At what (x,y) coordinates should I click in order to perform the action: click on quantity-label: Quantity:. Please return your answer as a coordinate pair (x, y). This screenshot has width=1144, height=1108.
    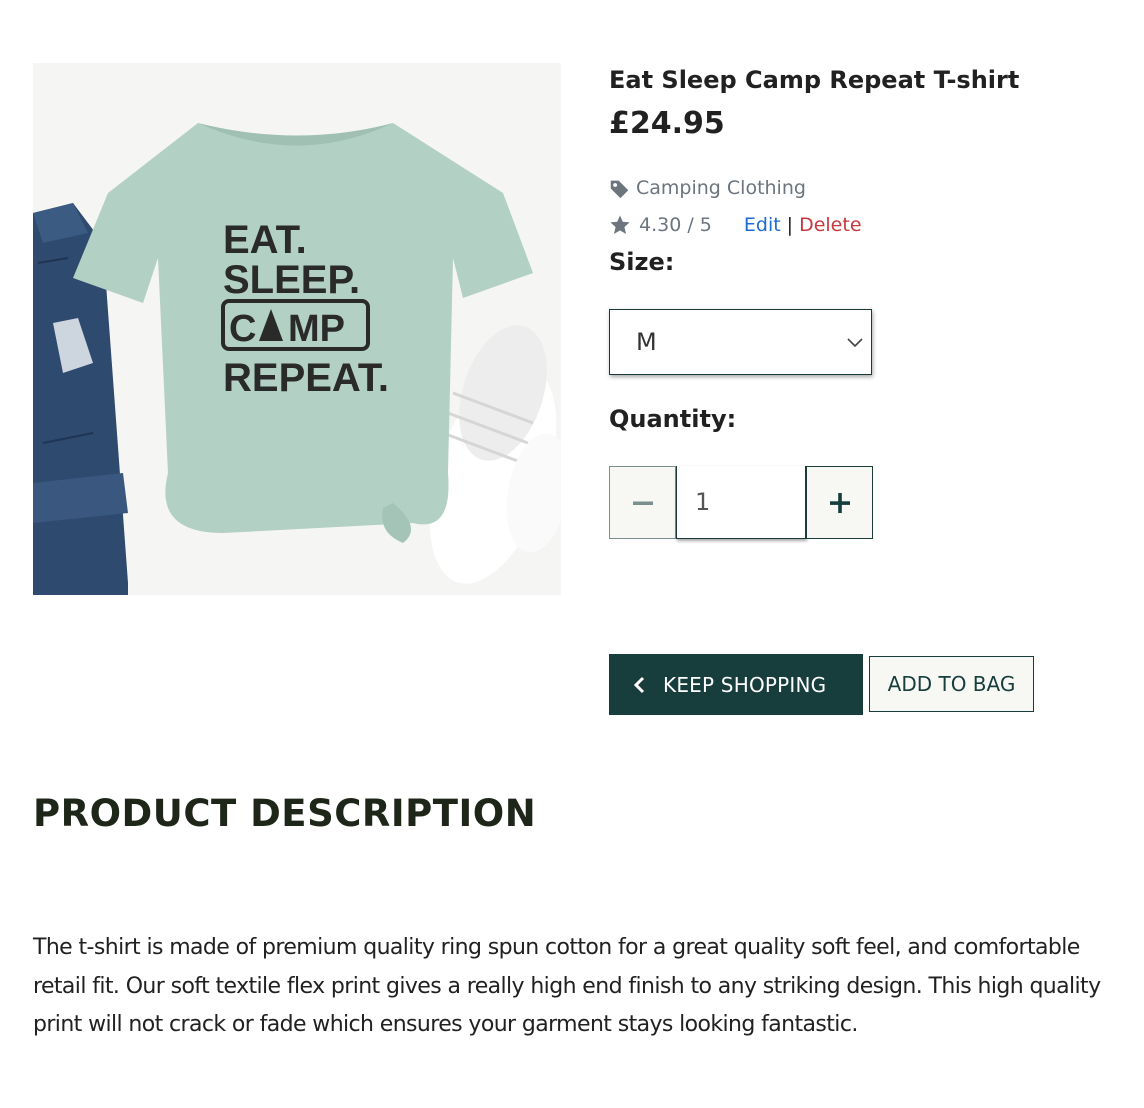
    Looking at the image, I should click on (673, 419).